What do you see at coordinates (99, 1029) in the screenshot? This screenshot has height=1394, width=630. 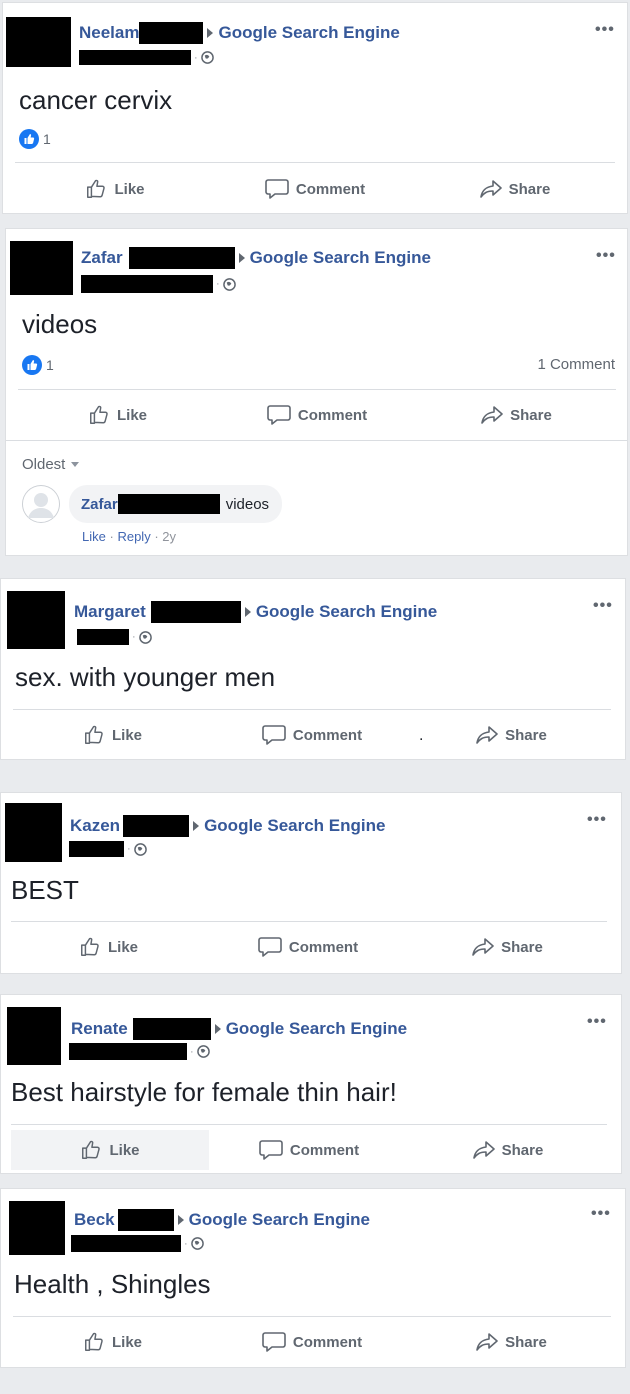 I see `author-name: Renate` at bounding box center [99, 1029].